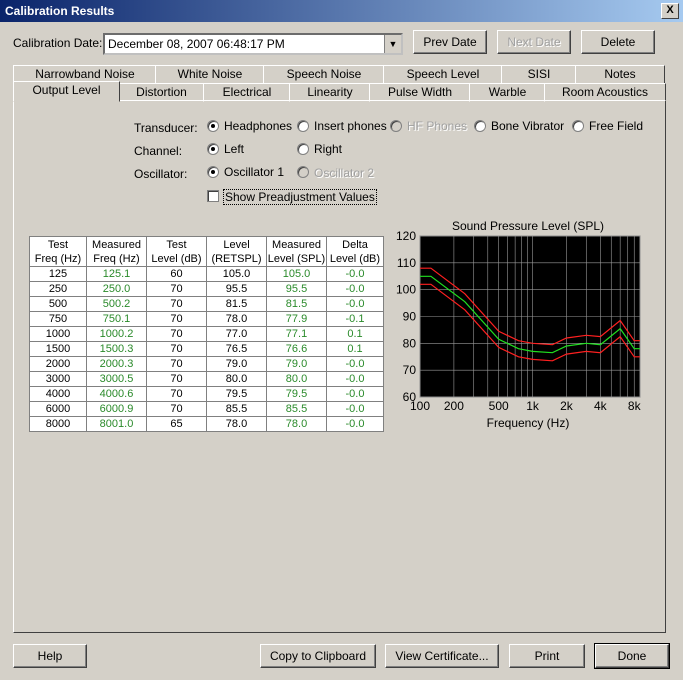 The height and width of the screenshot is (680, 683). What do you see at coordinates (578, 126) in the screenshot?
I see `radio-free-field` at bounding box center [578, 126].